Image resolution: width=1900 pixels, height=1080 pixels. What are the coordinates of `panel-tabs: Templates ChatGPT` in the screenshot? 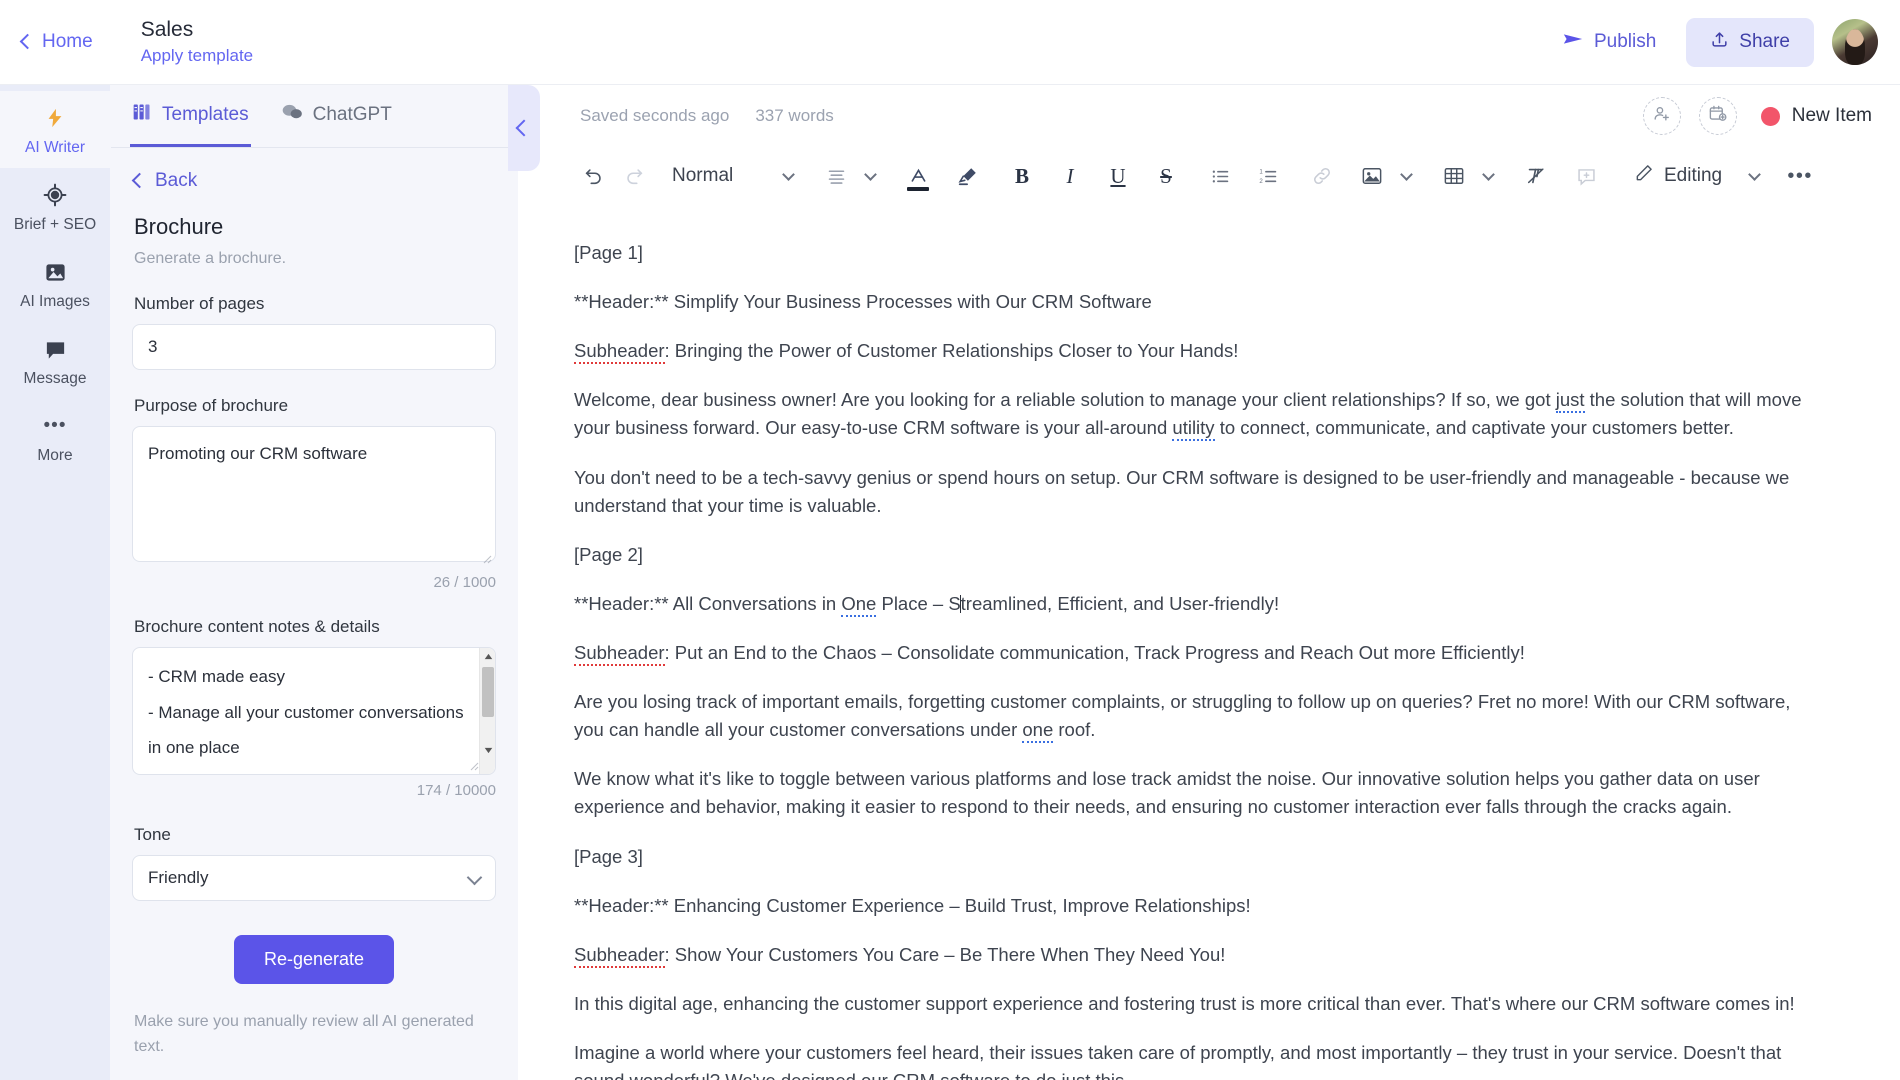 It's located at (314, 116).